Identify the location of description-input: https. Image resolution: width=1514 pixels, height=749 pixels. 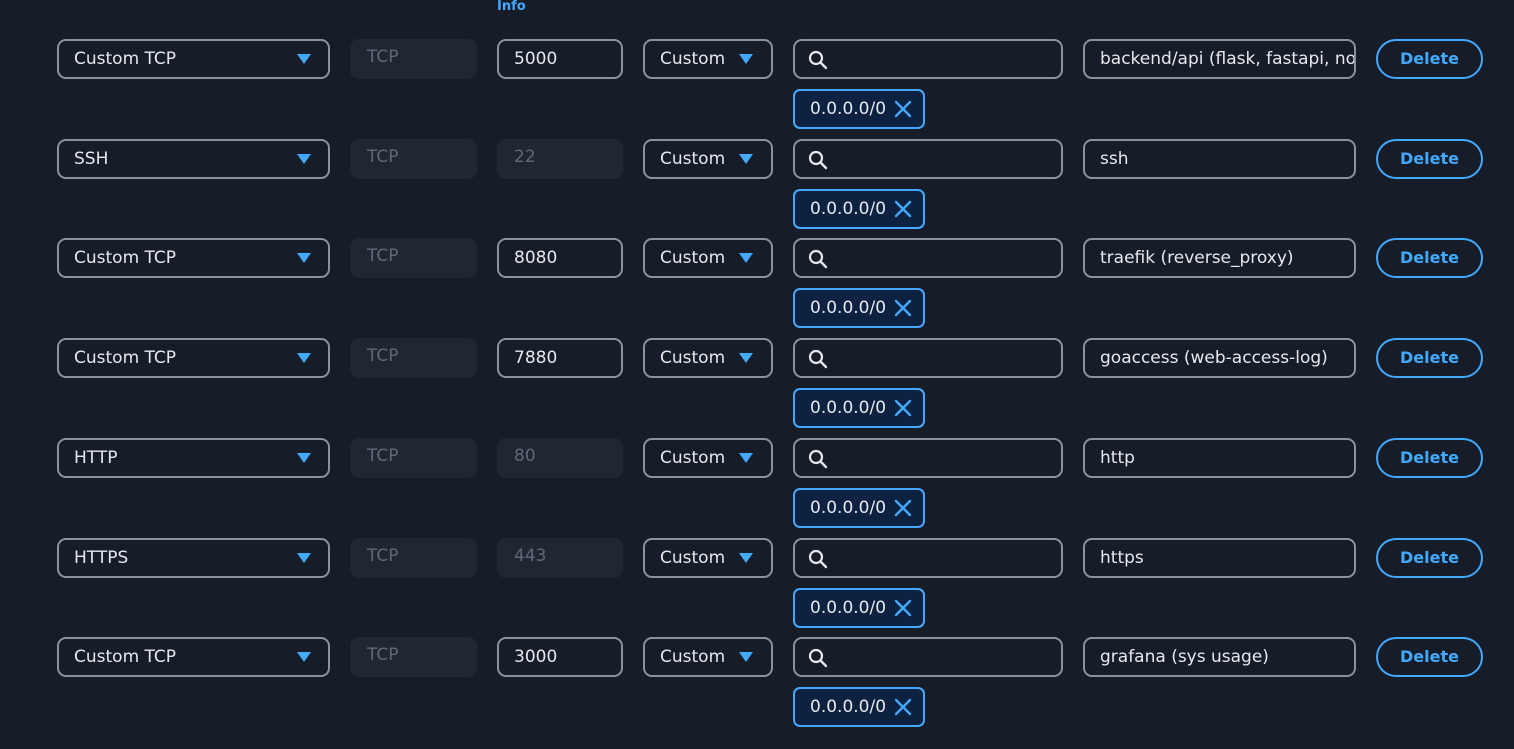
(1219, 558).